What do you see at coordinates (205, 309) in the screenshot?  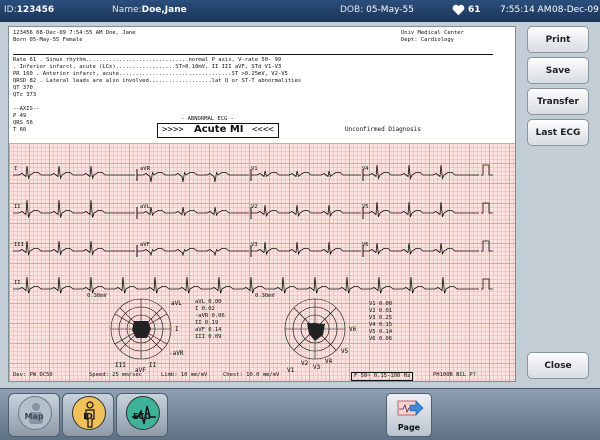 I see `st-value: I 0.02` at bounding box center [205, 309].